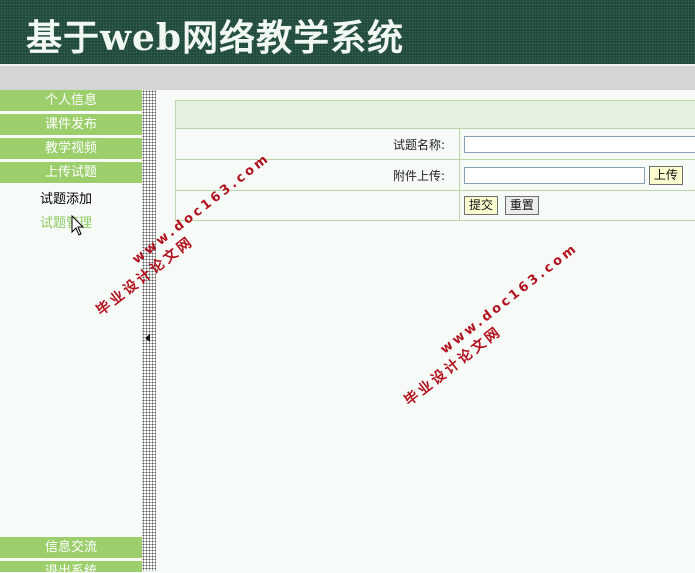 This screenshot has width=695, height=573. Describe the element at coordinates (71, 567) in the screenshot. I see `sidebar-item-logout: 退出系统` at that location.